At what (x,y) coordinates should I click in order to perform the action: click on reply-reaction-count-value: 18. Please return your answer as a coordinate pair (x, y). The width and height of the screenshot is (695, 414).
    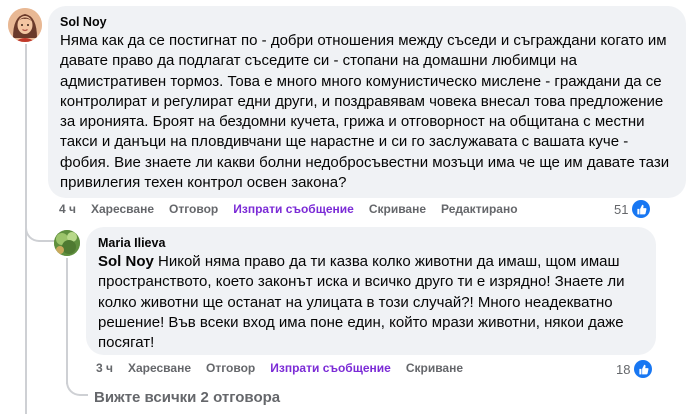
    Looking at the image, I should click on (623, 369).